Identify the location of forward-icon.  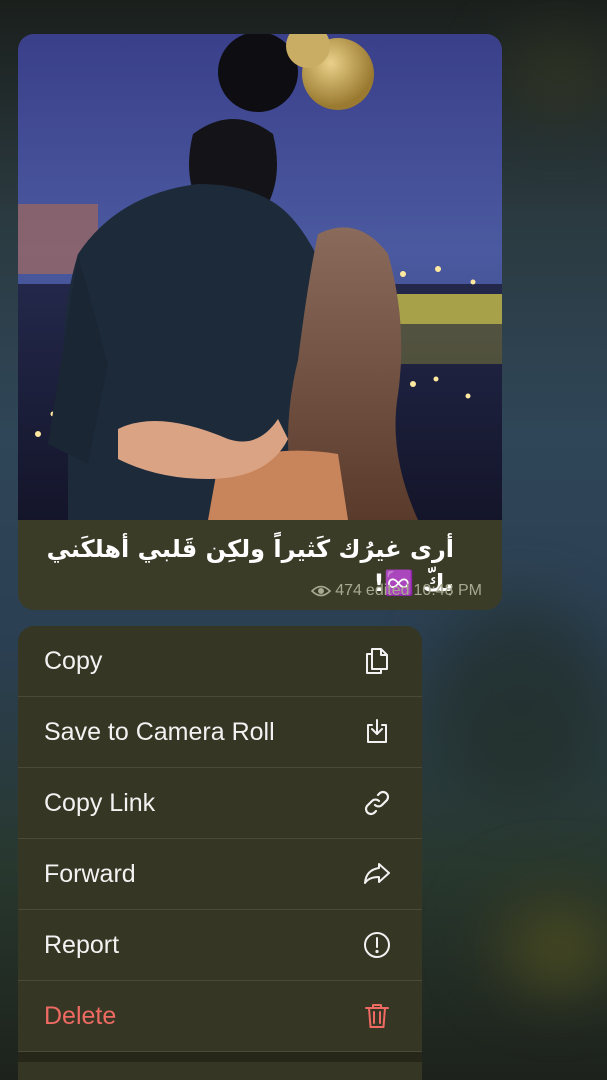
(377, 874).